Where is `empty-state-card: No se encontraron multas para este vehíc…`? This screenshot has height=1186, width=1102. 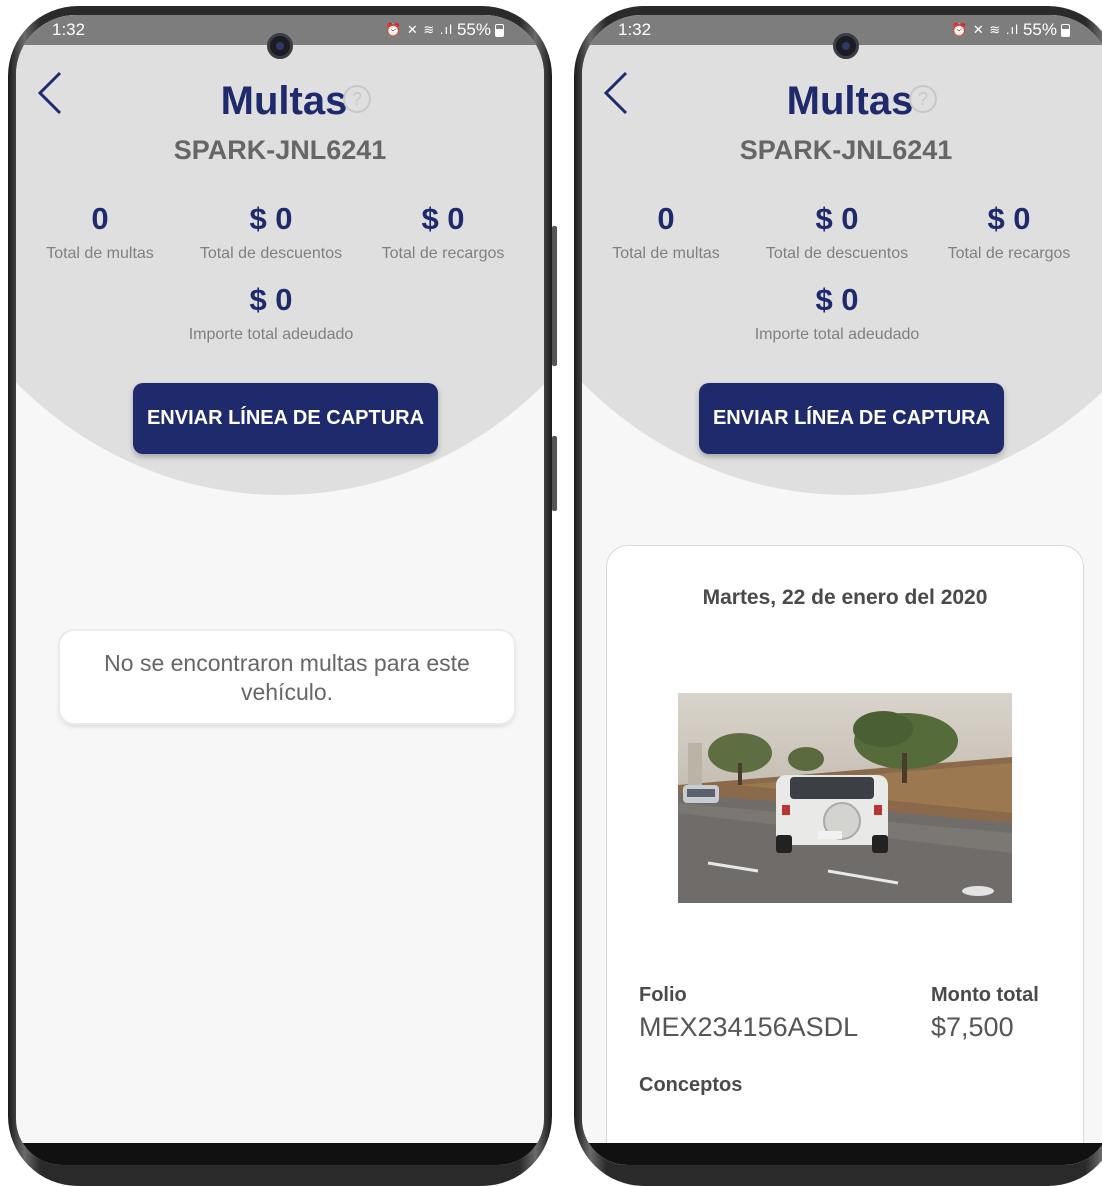 empty-state-card: No se encontraron multas para este vehíc… is located at coordinates (287, 677).